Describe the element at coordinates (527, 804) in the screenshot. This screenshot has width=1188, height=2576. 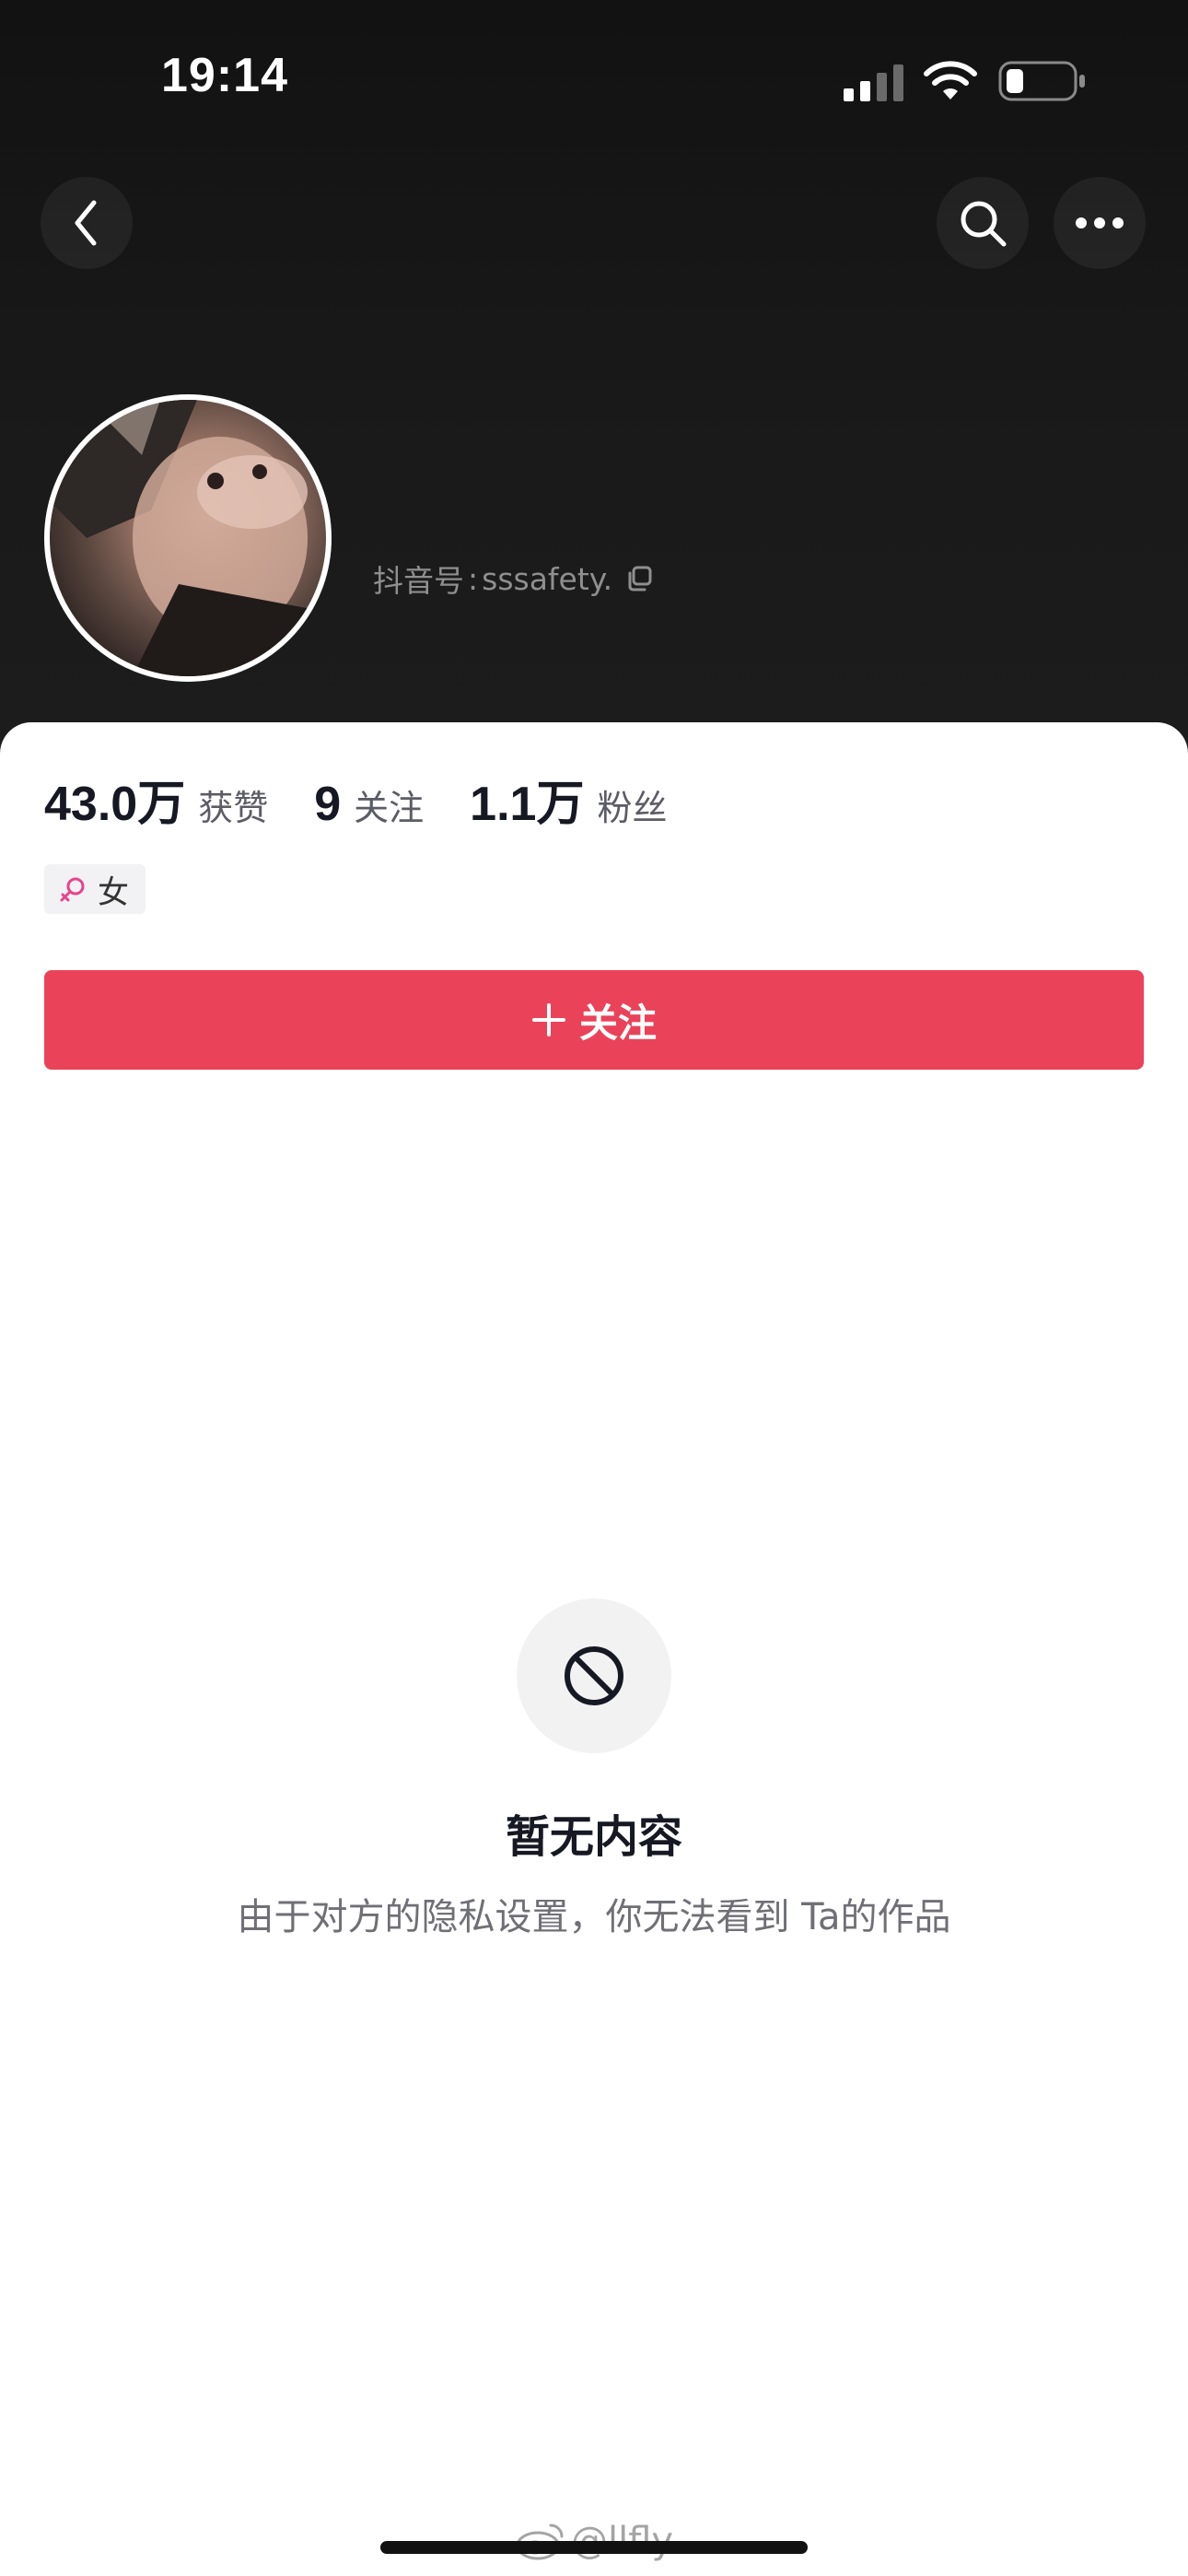
I see `stat-followers-value: 1.1万` at that location.